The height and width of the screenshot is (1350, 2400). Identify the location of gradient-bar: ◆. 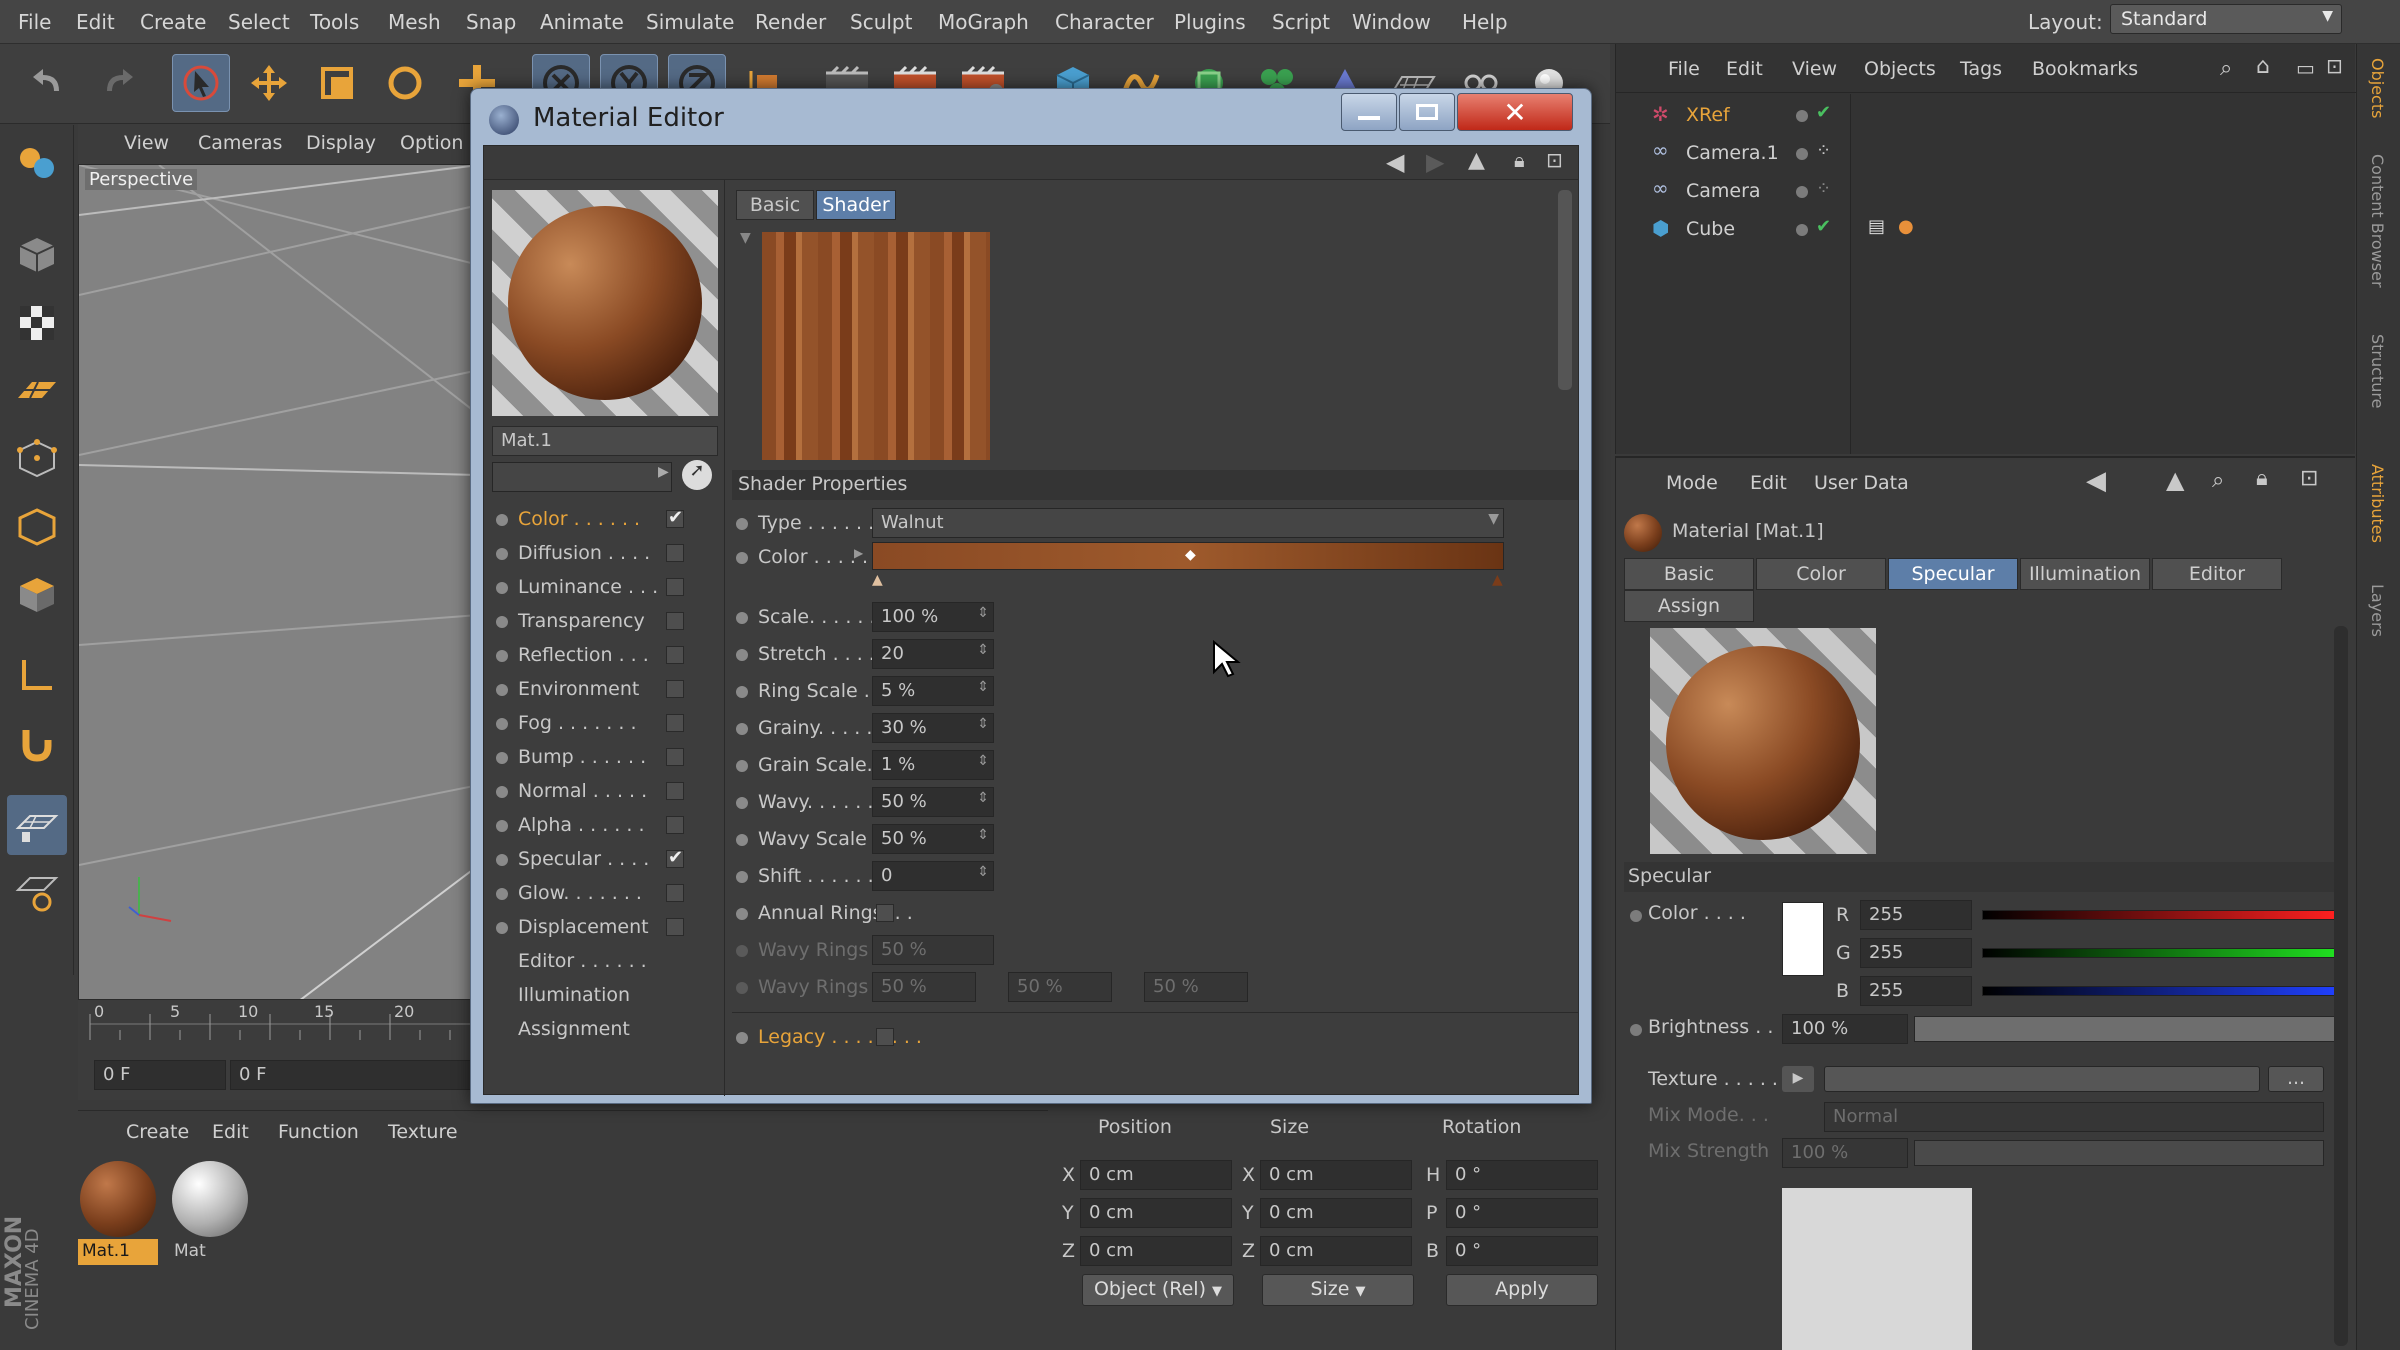
(1188, 556).